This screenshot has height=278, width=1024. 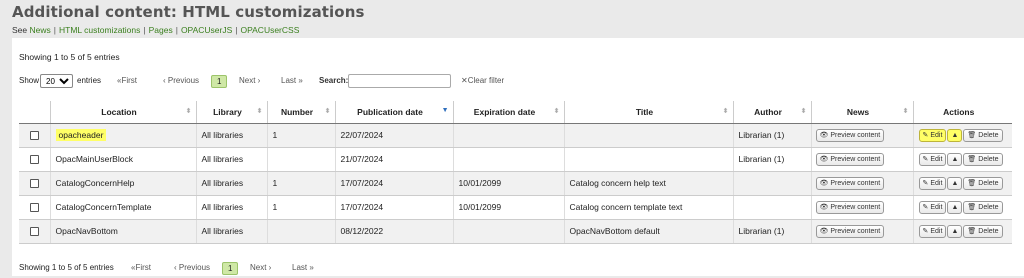 What do you see at coordinates (122, 231) in the screenshot?
I see `location-cell: OpacNavBottom` at bounding box center [122, 231].